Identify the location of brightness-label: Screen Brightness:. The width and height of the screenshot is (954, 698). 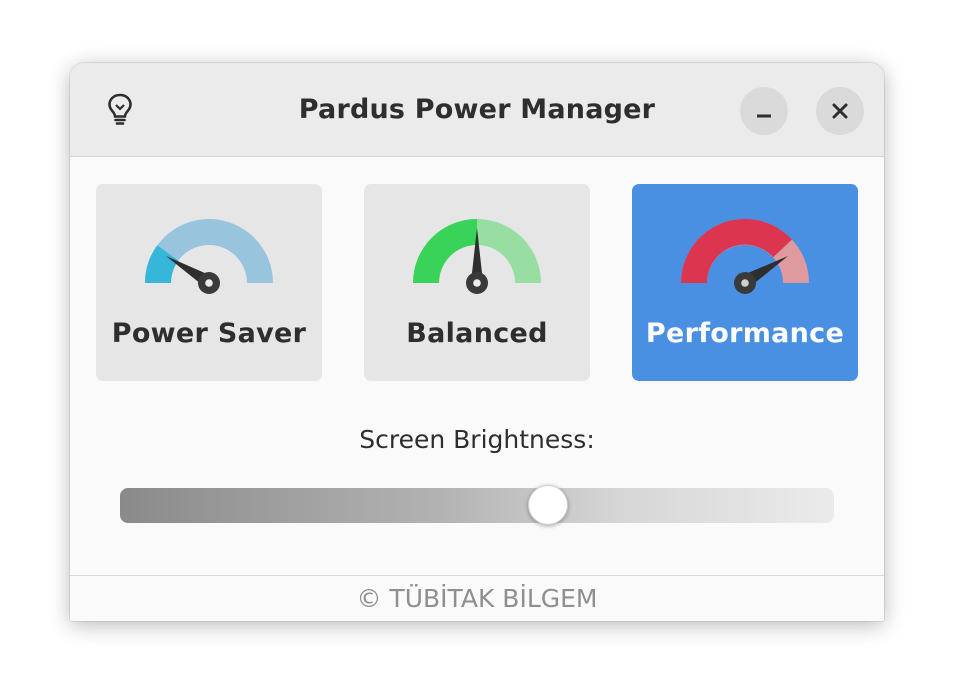
(477, 439).